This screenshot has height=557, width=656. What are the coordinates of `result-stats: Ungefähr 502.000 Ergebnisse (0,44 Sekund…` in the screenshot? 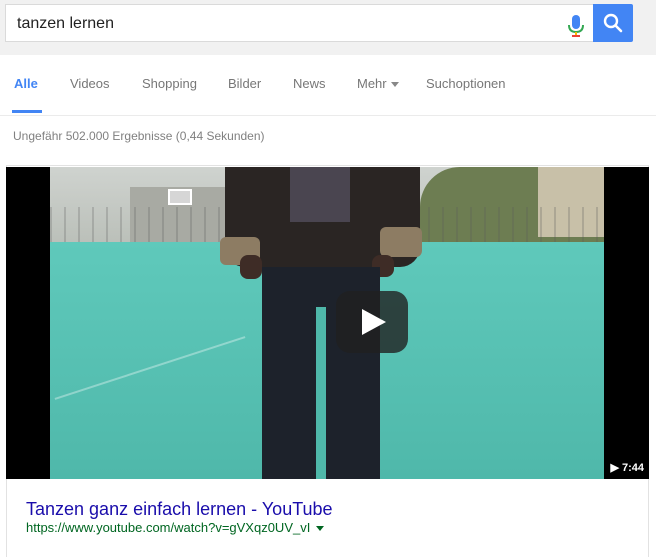 It's located at (139, 136).